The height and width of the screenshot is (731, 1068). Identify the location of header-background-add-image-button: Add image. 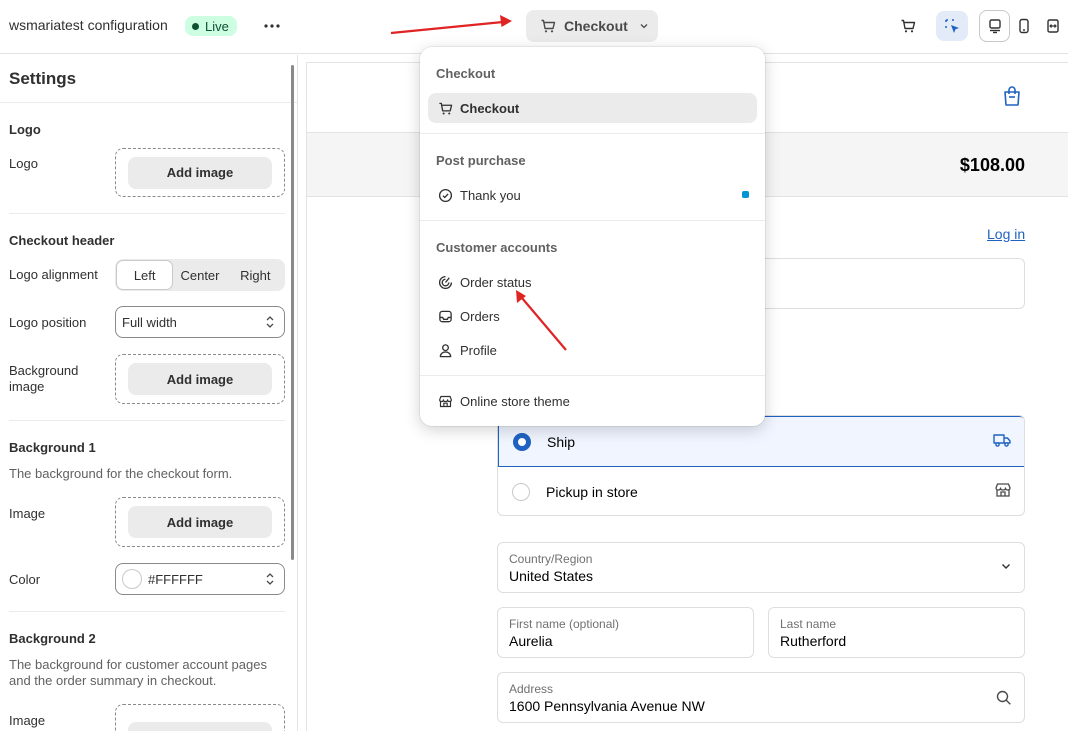
(200, 379).